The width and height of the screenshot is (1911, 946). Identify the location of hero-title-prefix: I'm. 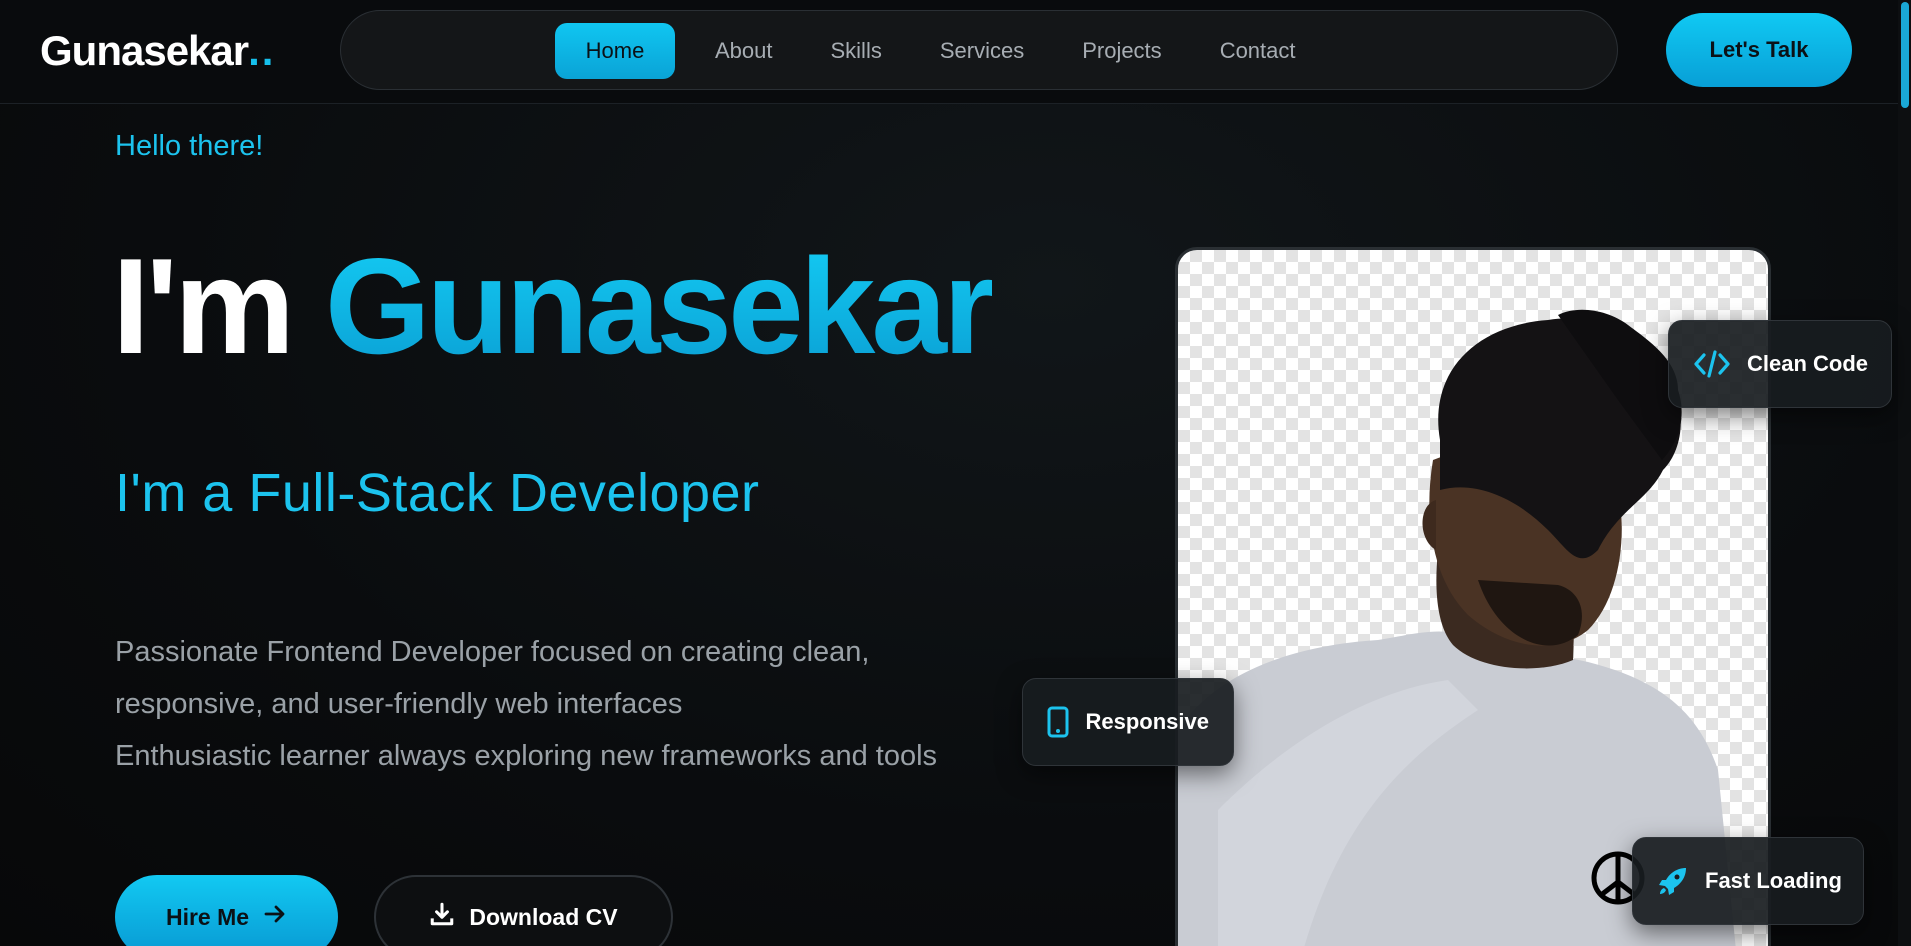
(203, 306).